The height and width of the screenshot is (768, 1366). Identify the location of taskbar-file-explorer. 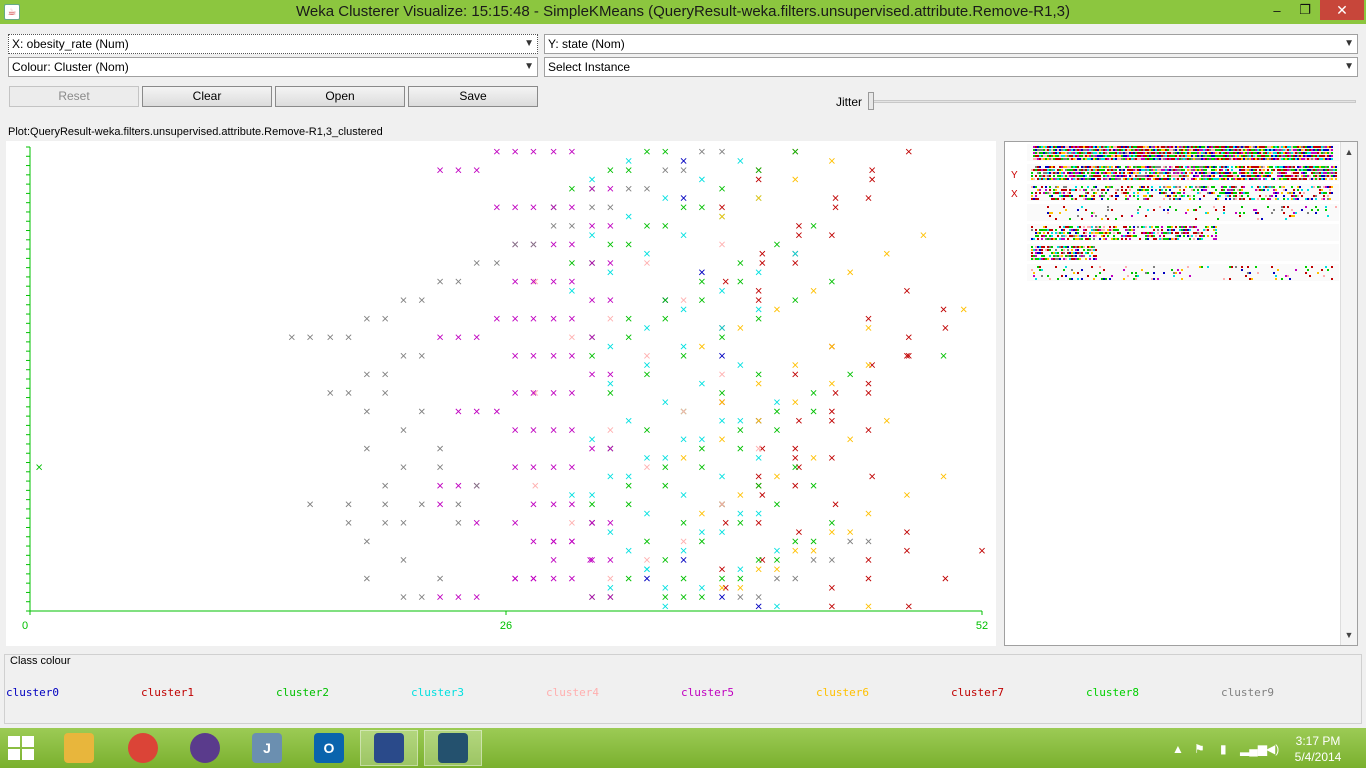
(79, 748).